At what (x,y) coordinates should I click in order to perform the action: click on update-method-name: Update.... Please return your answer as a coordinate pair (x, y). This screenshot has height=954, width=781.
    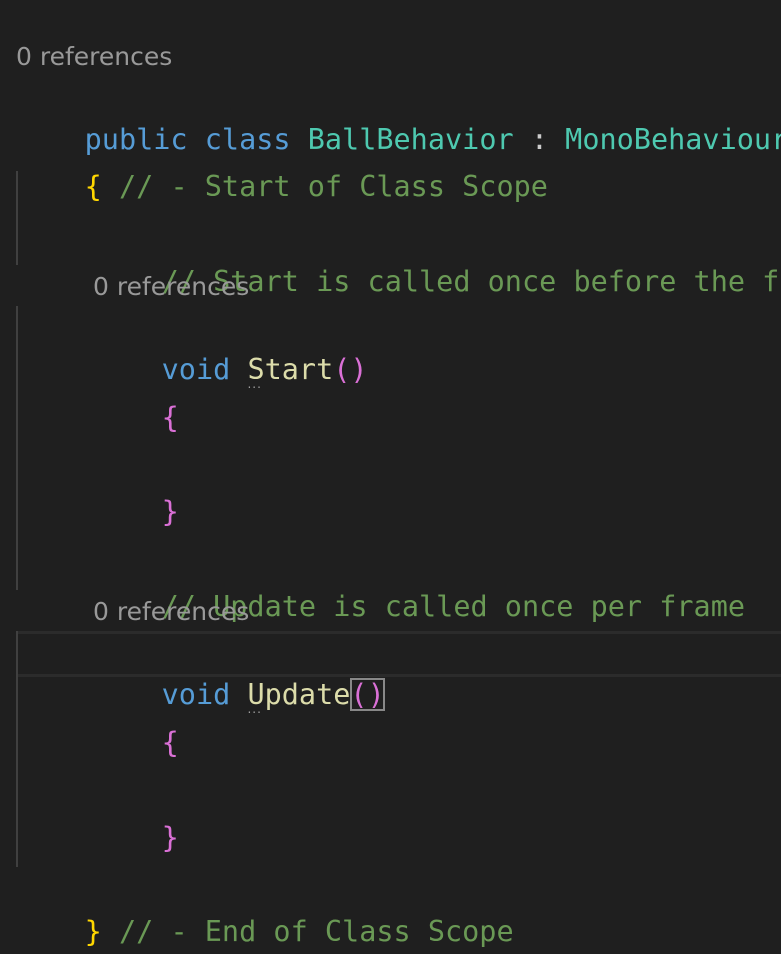
    Looking at the image, I should click on (298, 696).